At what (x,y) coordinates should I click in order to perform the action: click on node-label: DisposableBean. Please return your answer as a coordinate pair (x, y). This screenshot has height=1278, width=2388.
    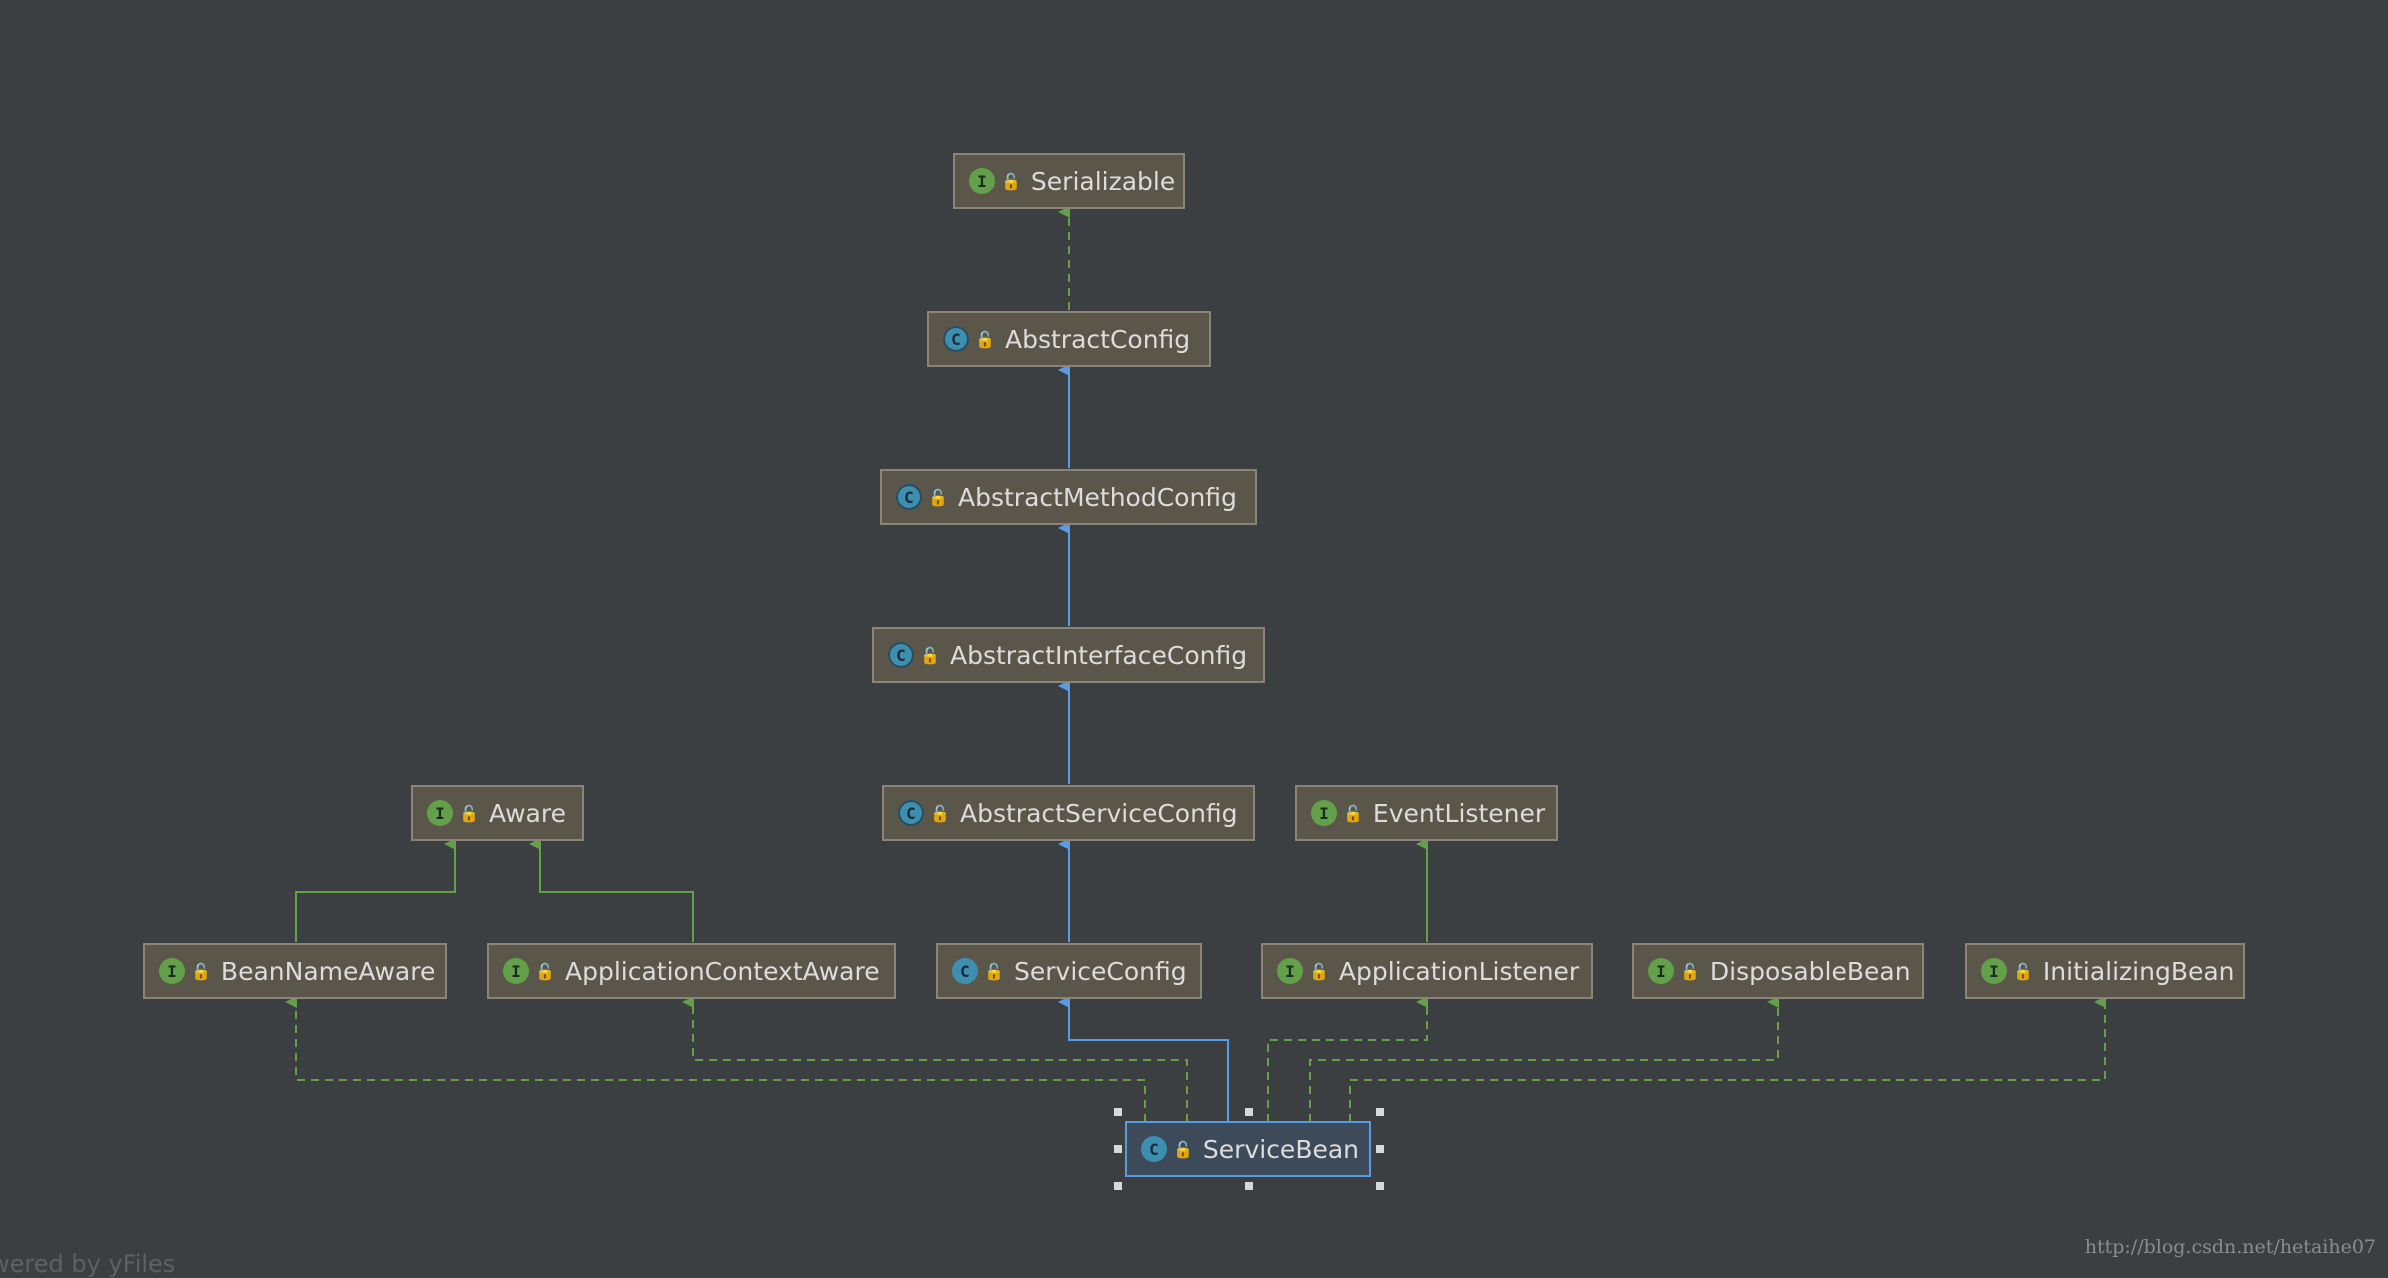
    Looking at the image, I should click on (1810, 971).